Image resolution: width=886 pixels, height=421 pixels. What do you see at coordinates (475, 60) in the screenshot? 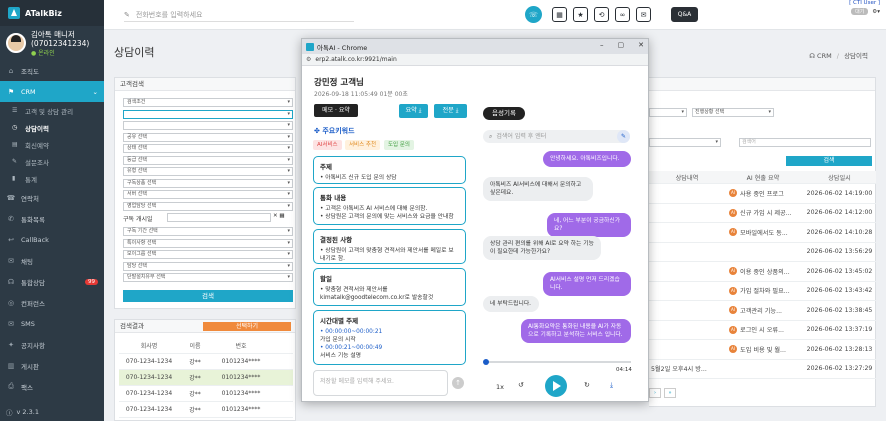
I see `address-bar: ⚙ erp2.atalk.co.kr:9921/main` at bounding box center [475, 60].